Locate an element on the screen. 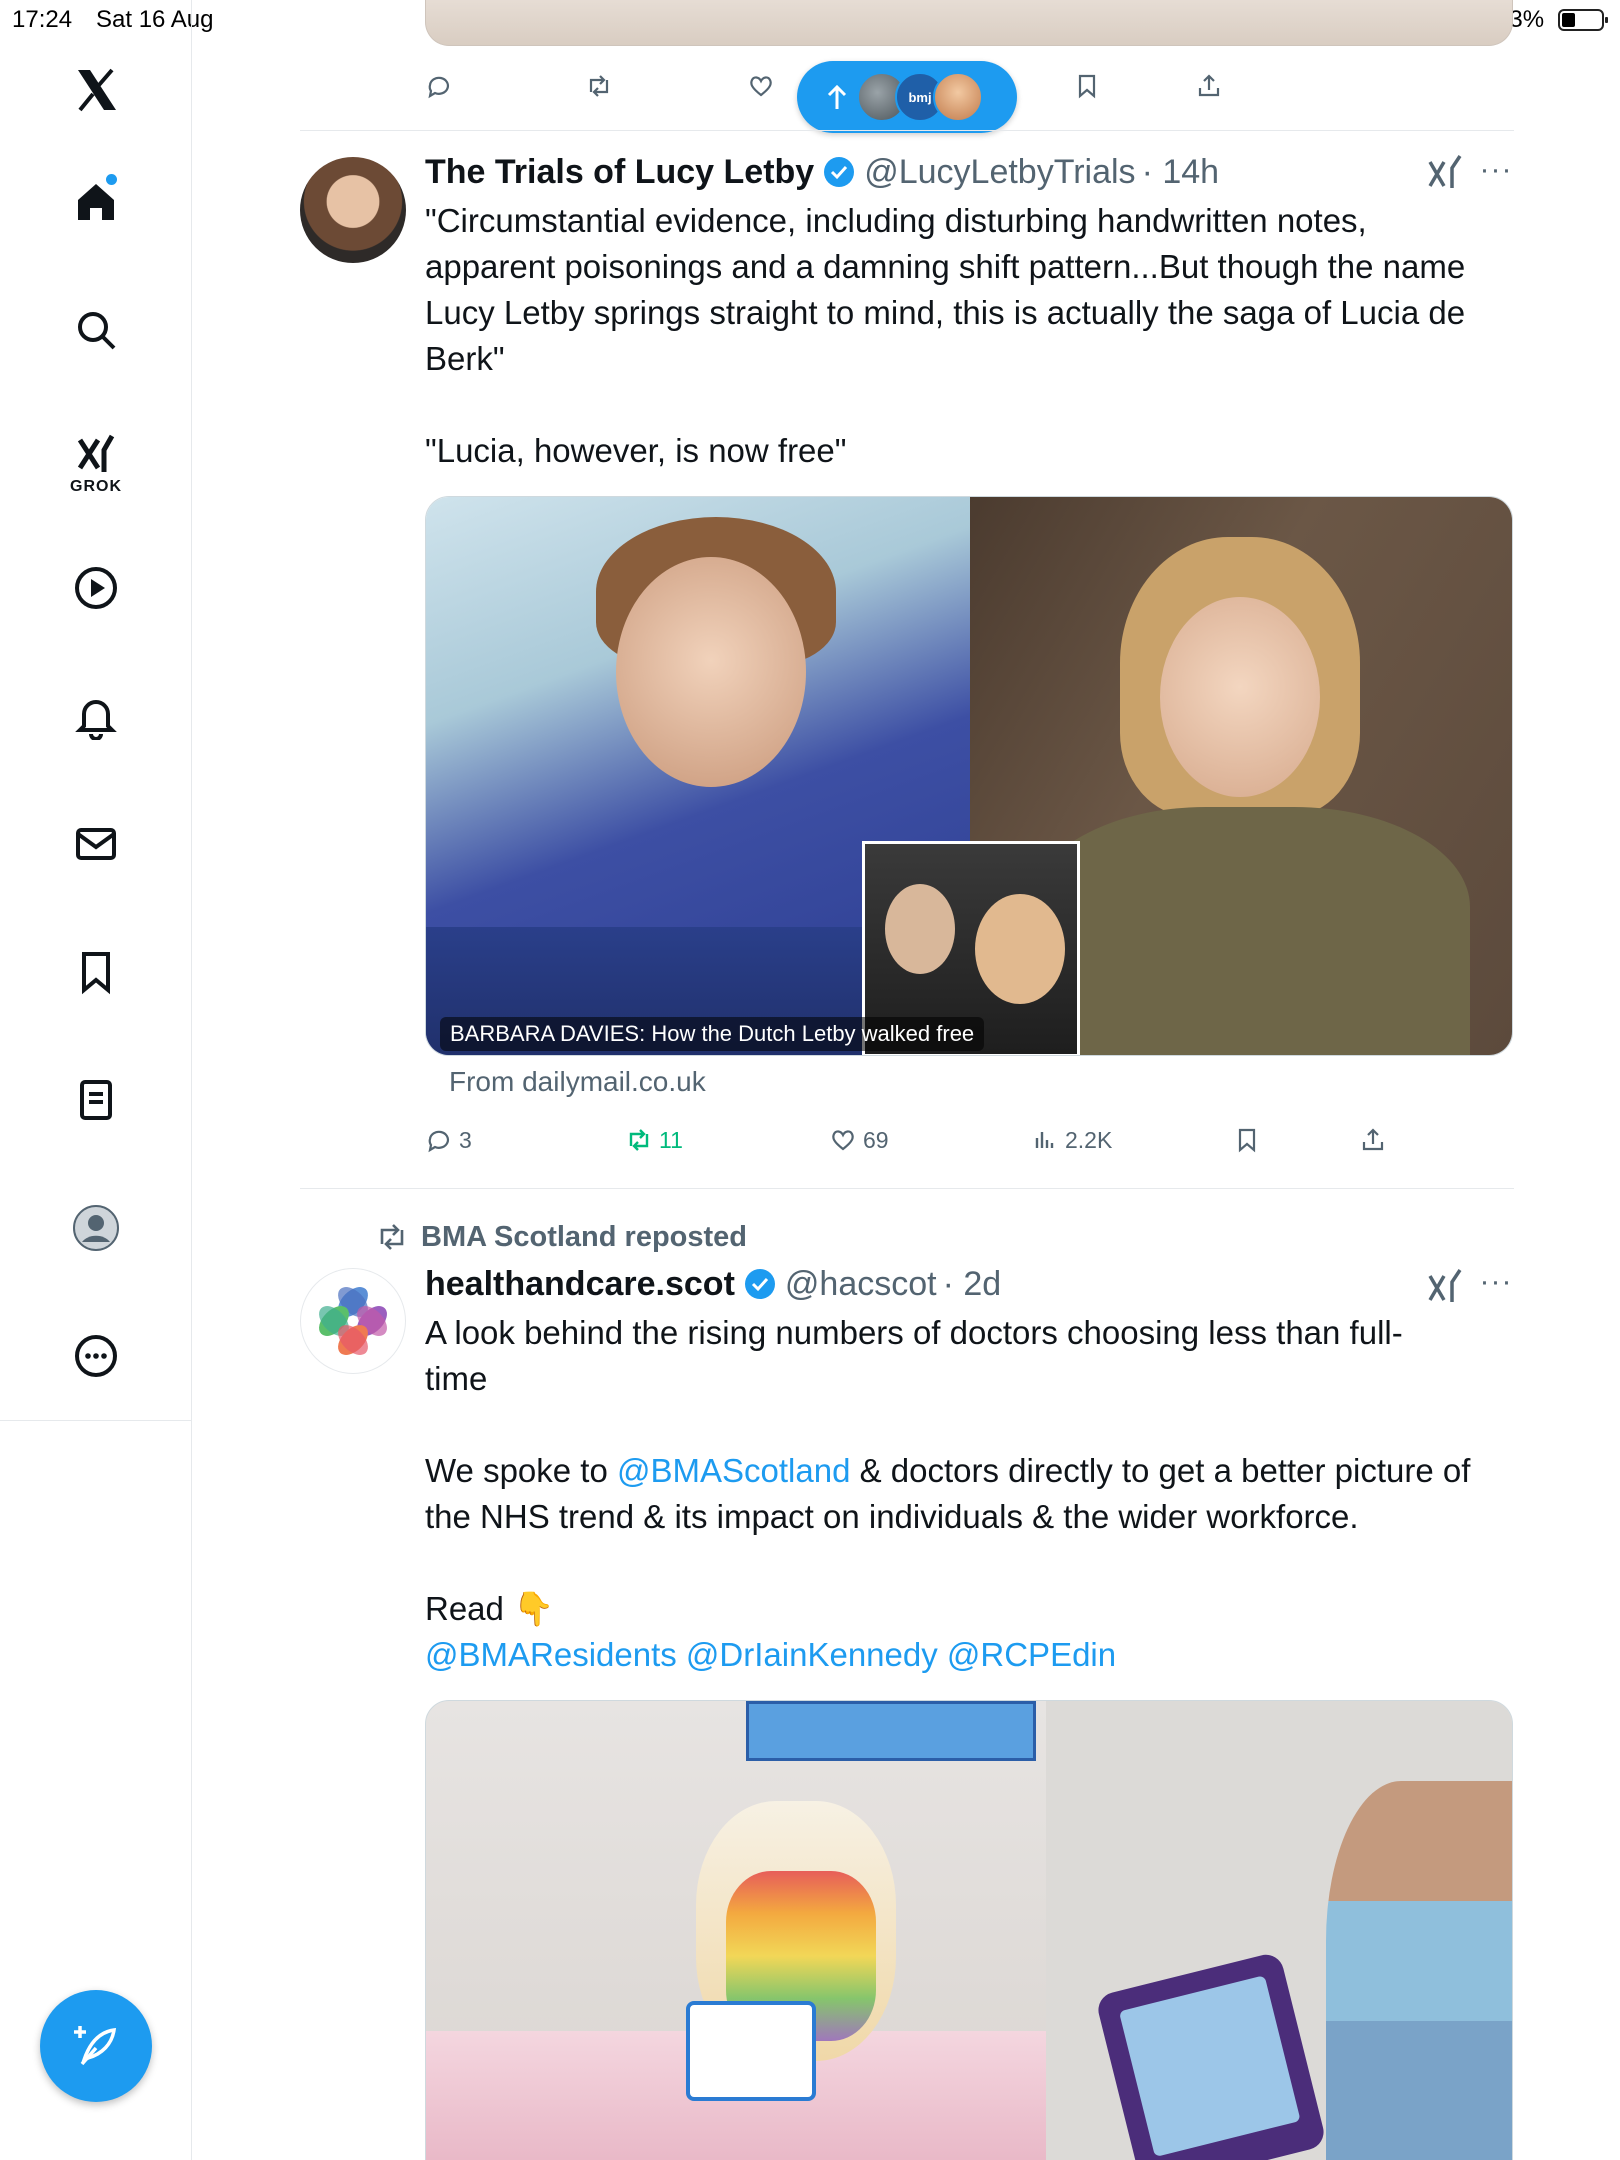 This screenshot has height=2160, width=1620. grok-label: GROK is located at coordinates (96, 486).